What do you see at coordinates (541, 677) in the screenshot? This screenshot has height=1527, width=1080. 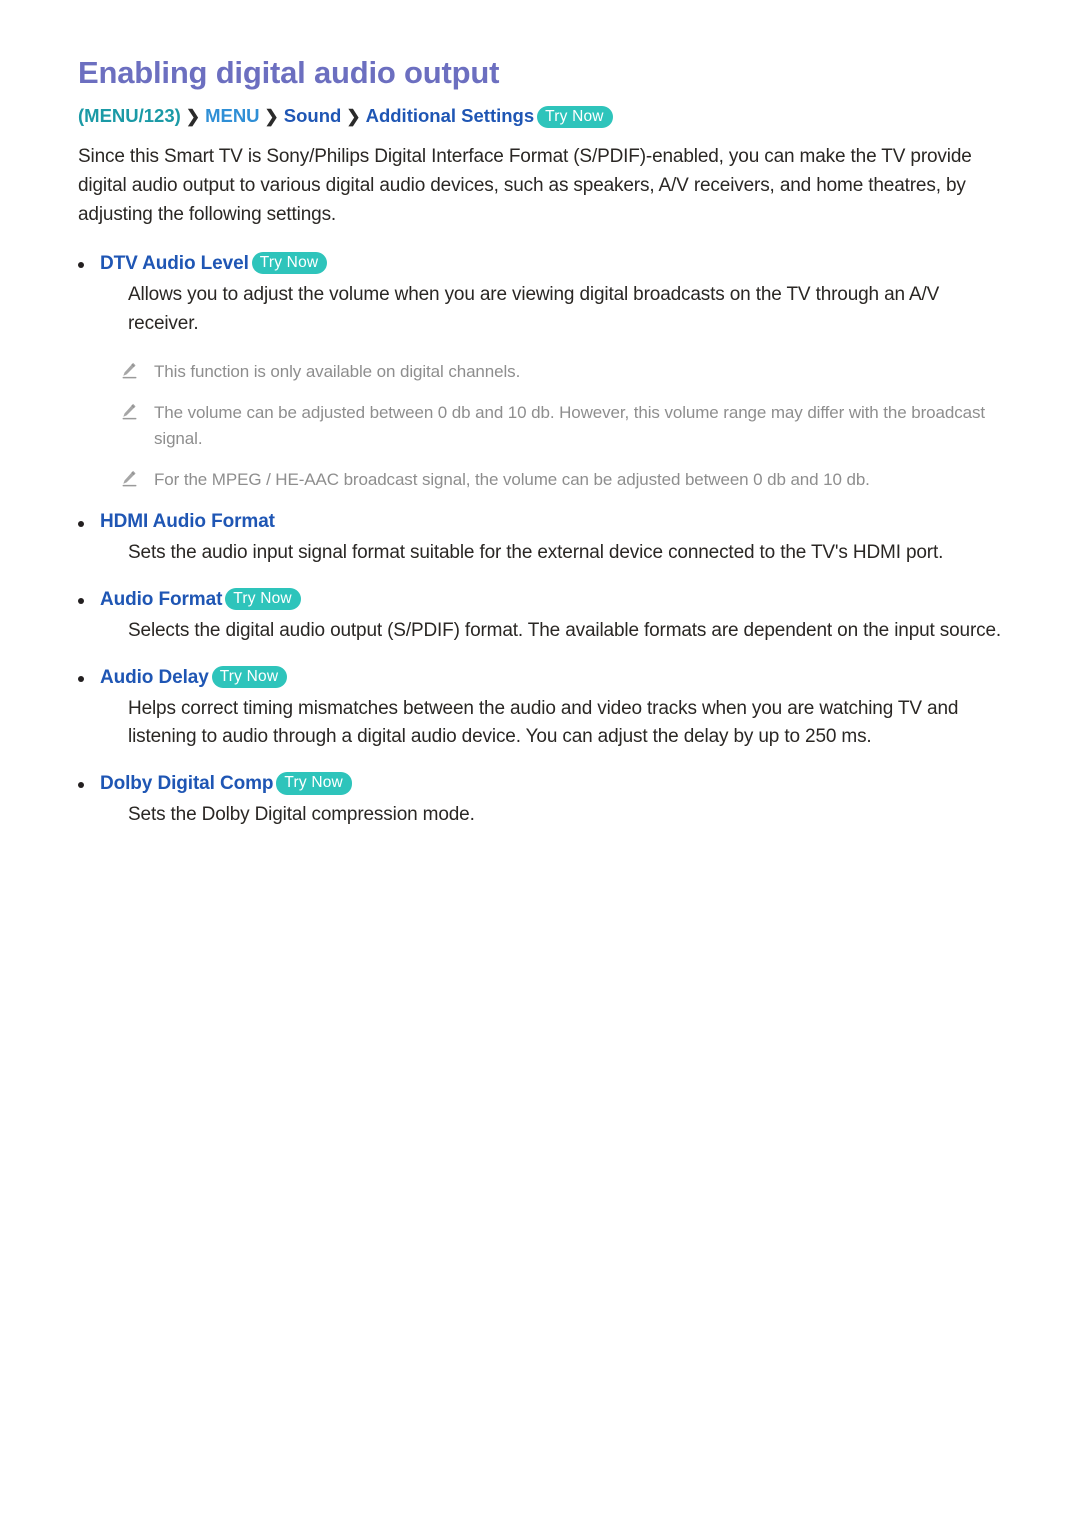 I see `section-heading-audio-delay: Audio Delay Try Now` at bounding box center [541, 677].